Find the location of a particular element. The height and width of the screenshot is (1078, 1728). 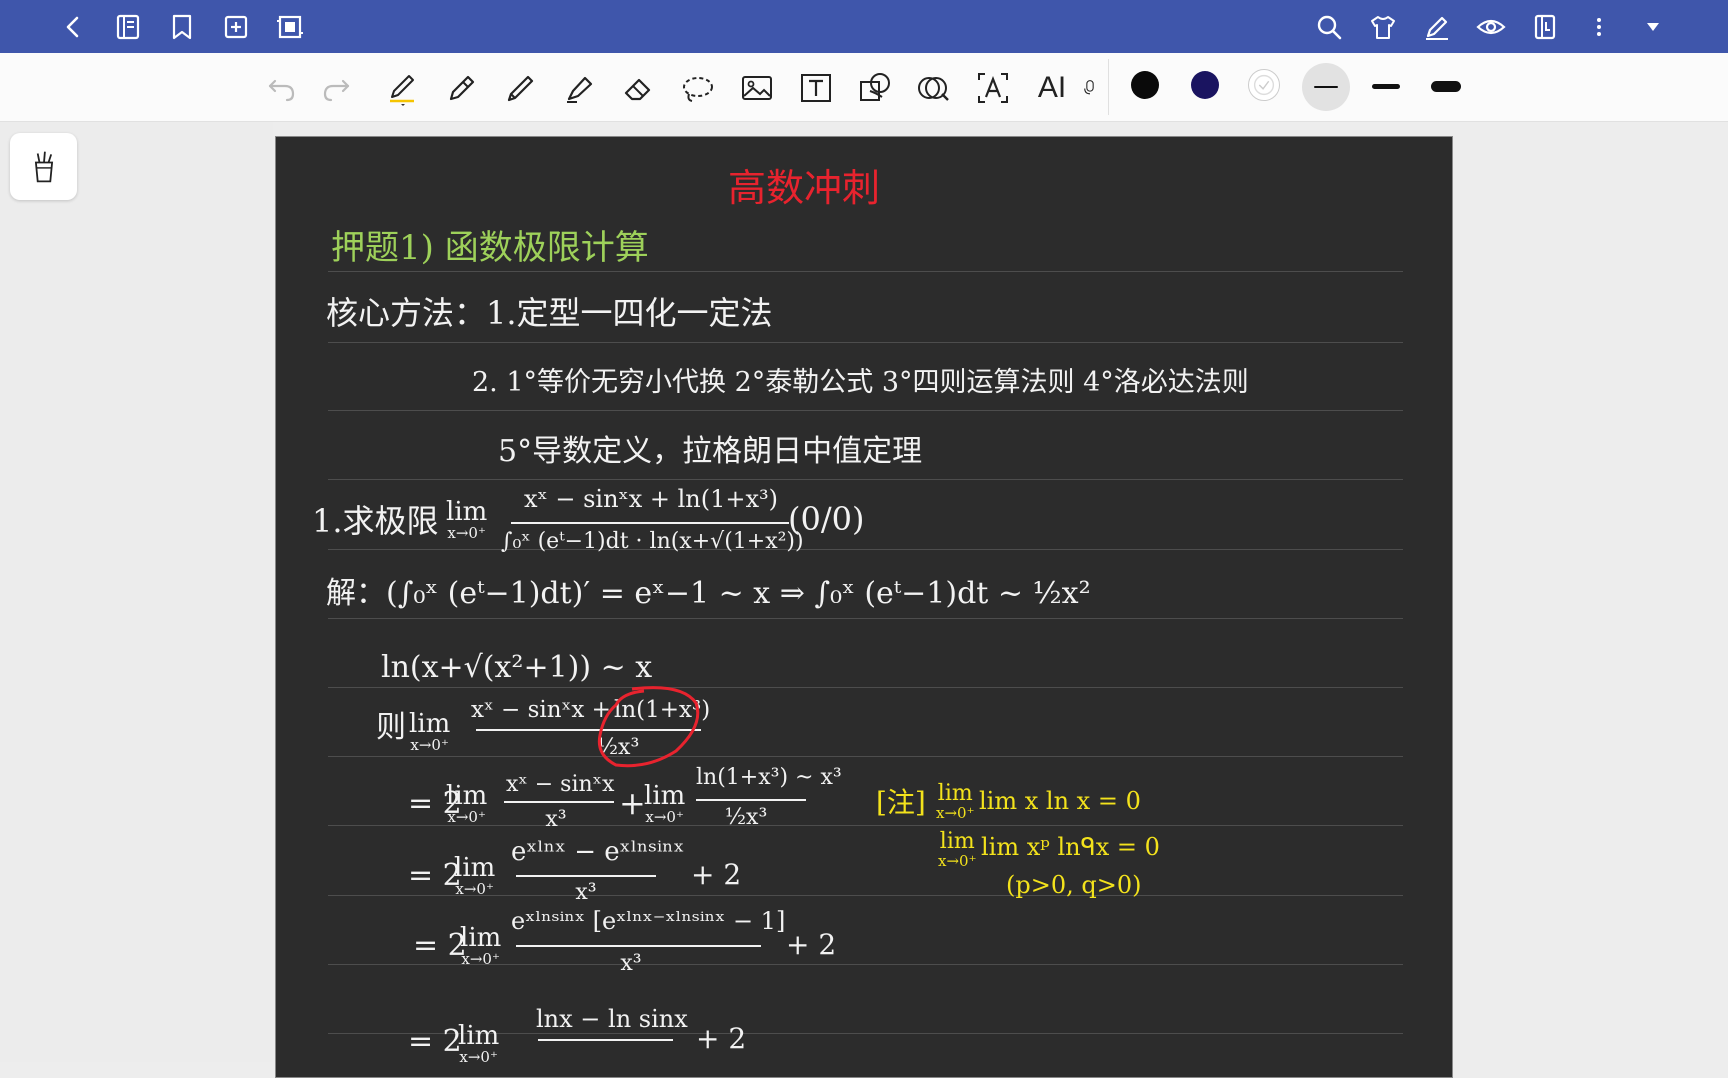

more-vertical-icon is located at coordinates (1599, 27).